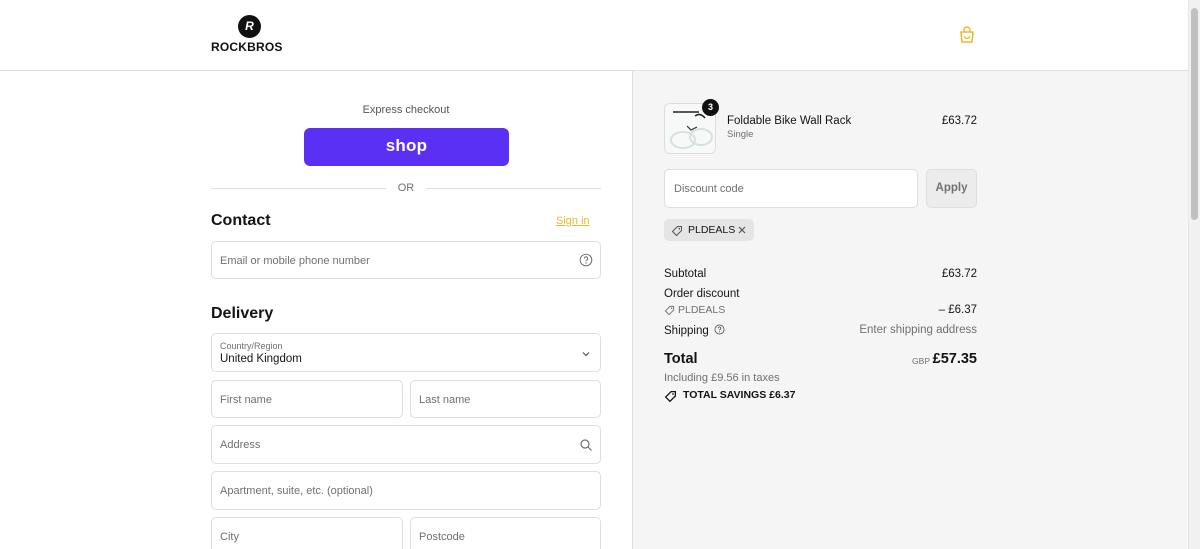 The height and width of the screenshot is (549, 1200). What do you see at coordinates (505, 533) in the screenshot?
I see `postcode-field: Postcode` at bounding box center [505, 533].